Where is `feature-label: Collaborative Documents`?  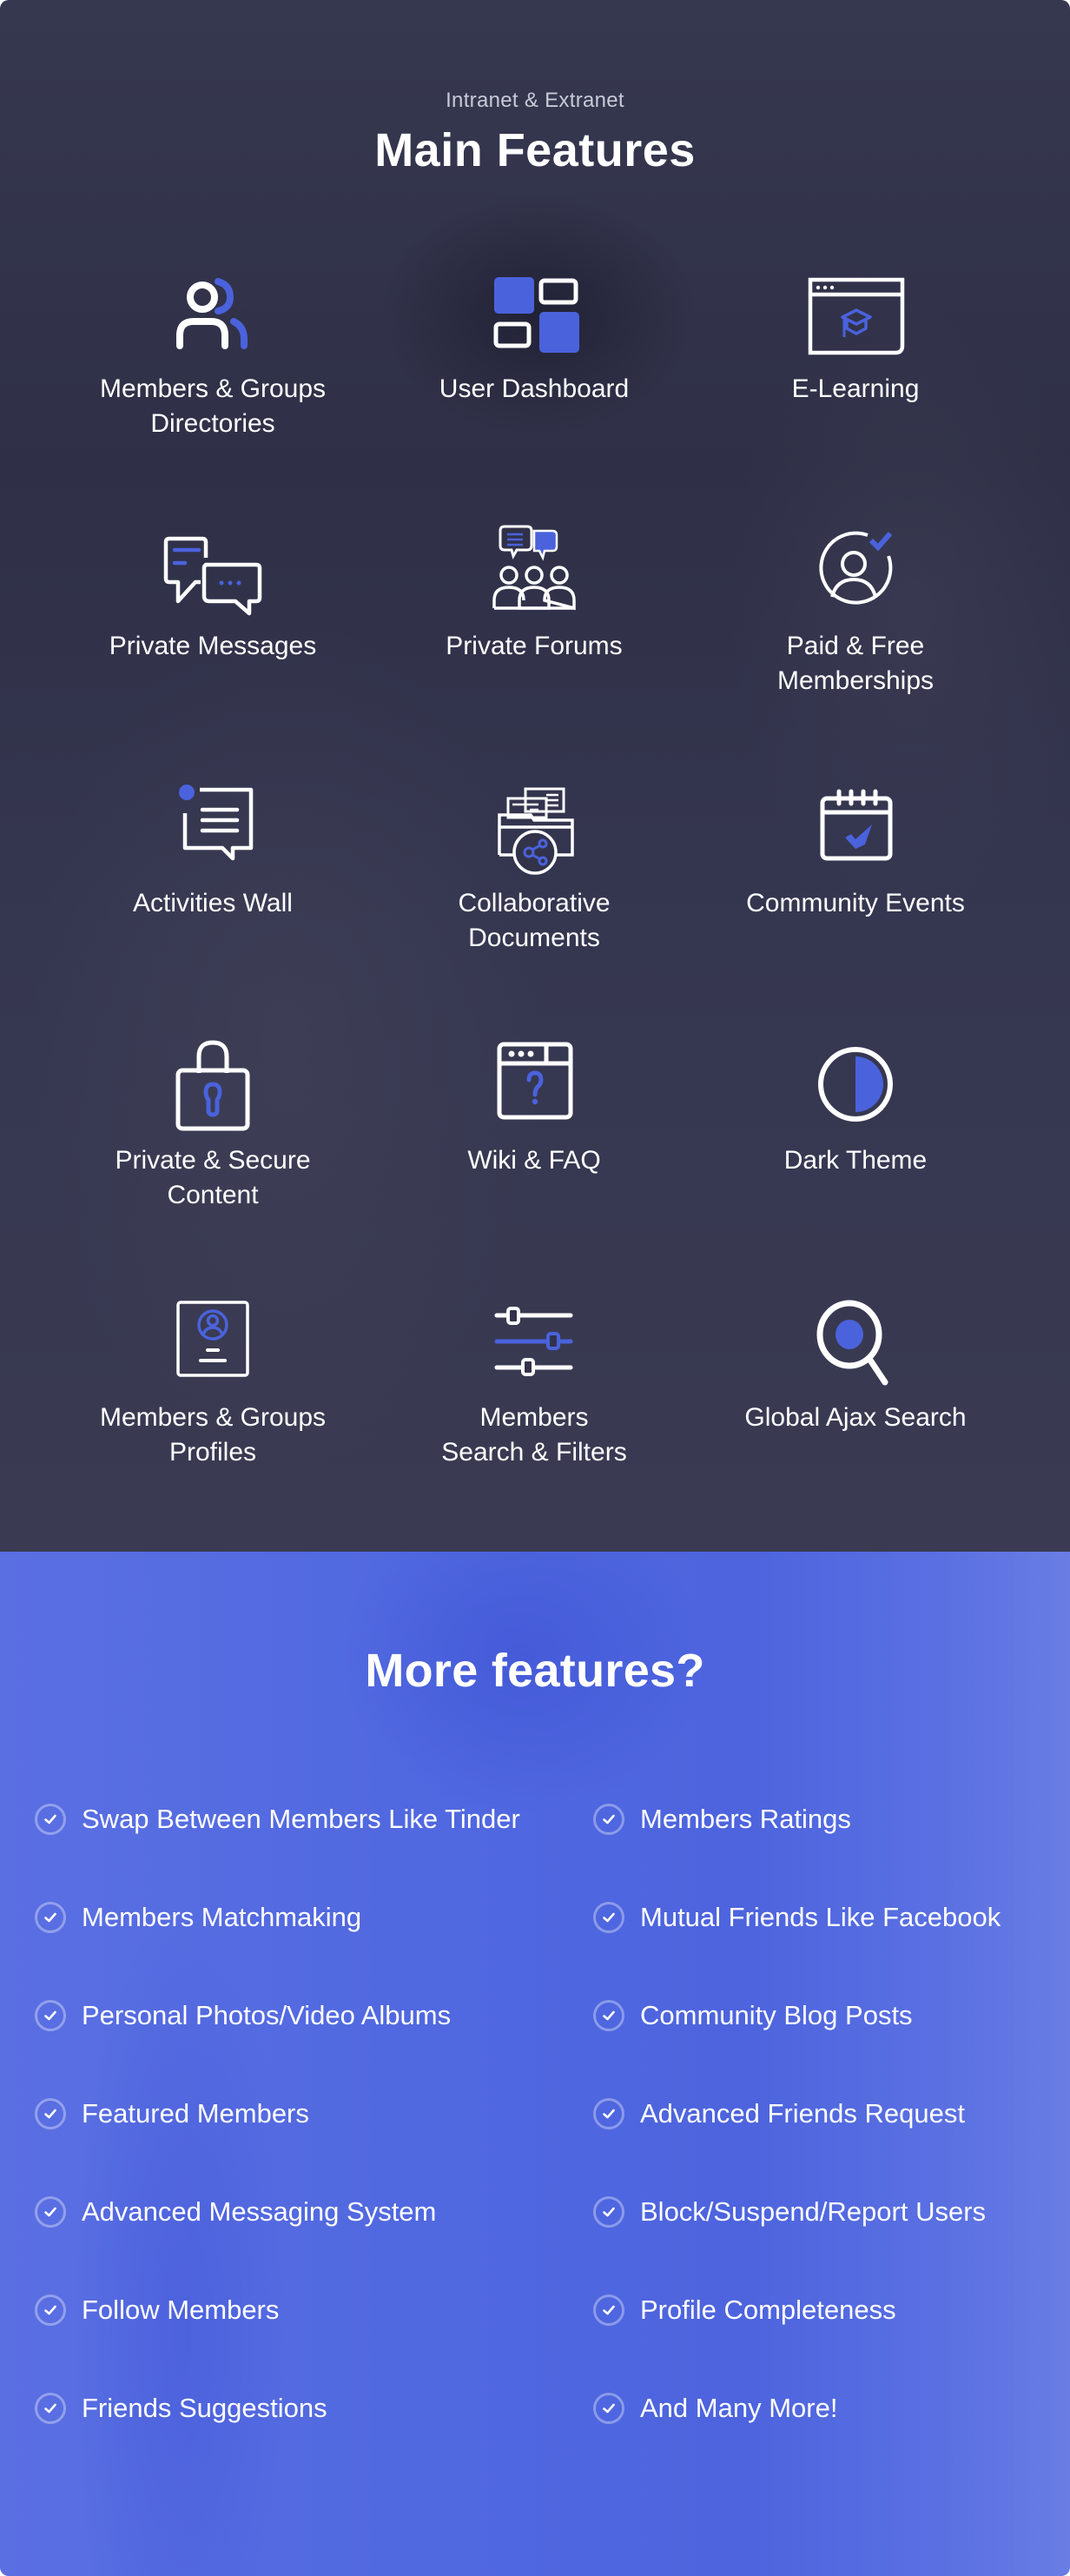
feature-label: Collaborative Documents is located at coordinates (534, 920).